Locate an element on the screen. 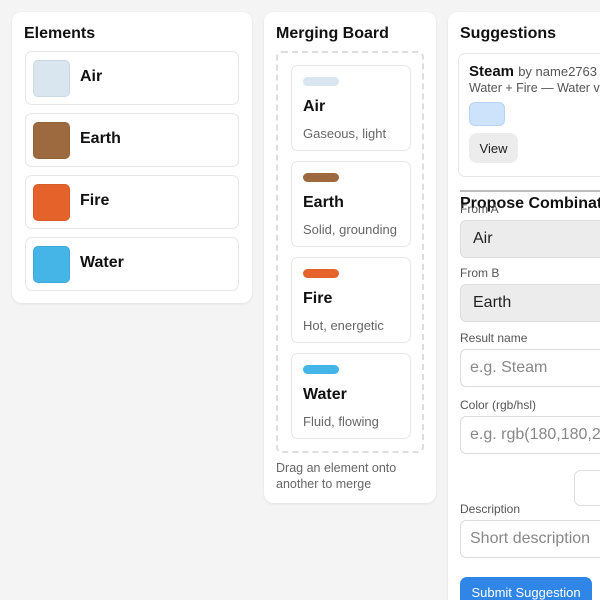  suggestions-title: Suggestions is located at coordinates (508, 33).